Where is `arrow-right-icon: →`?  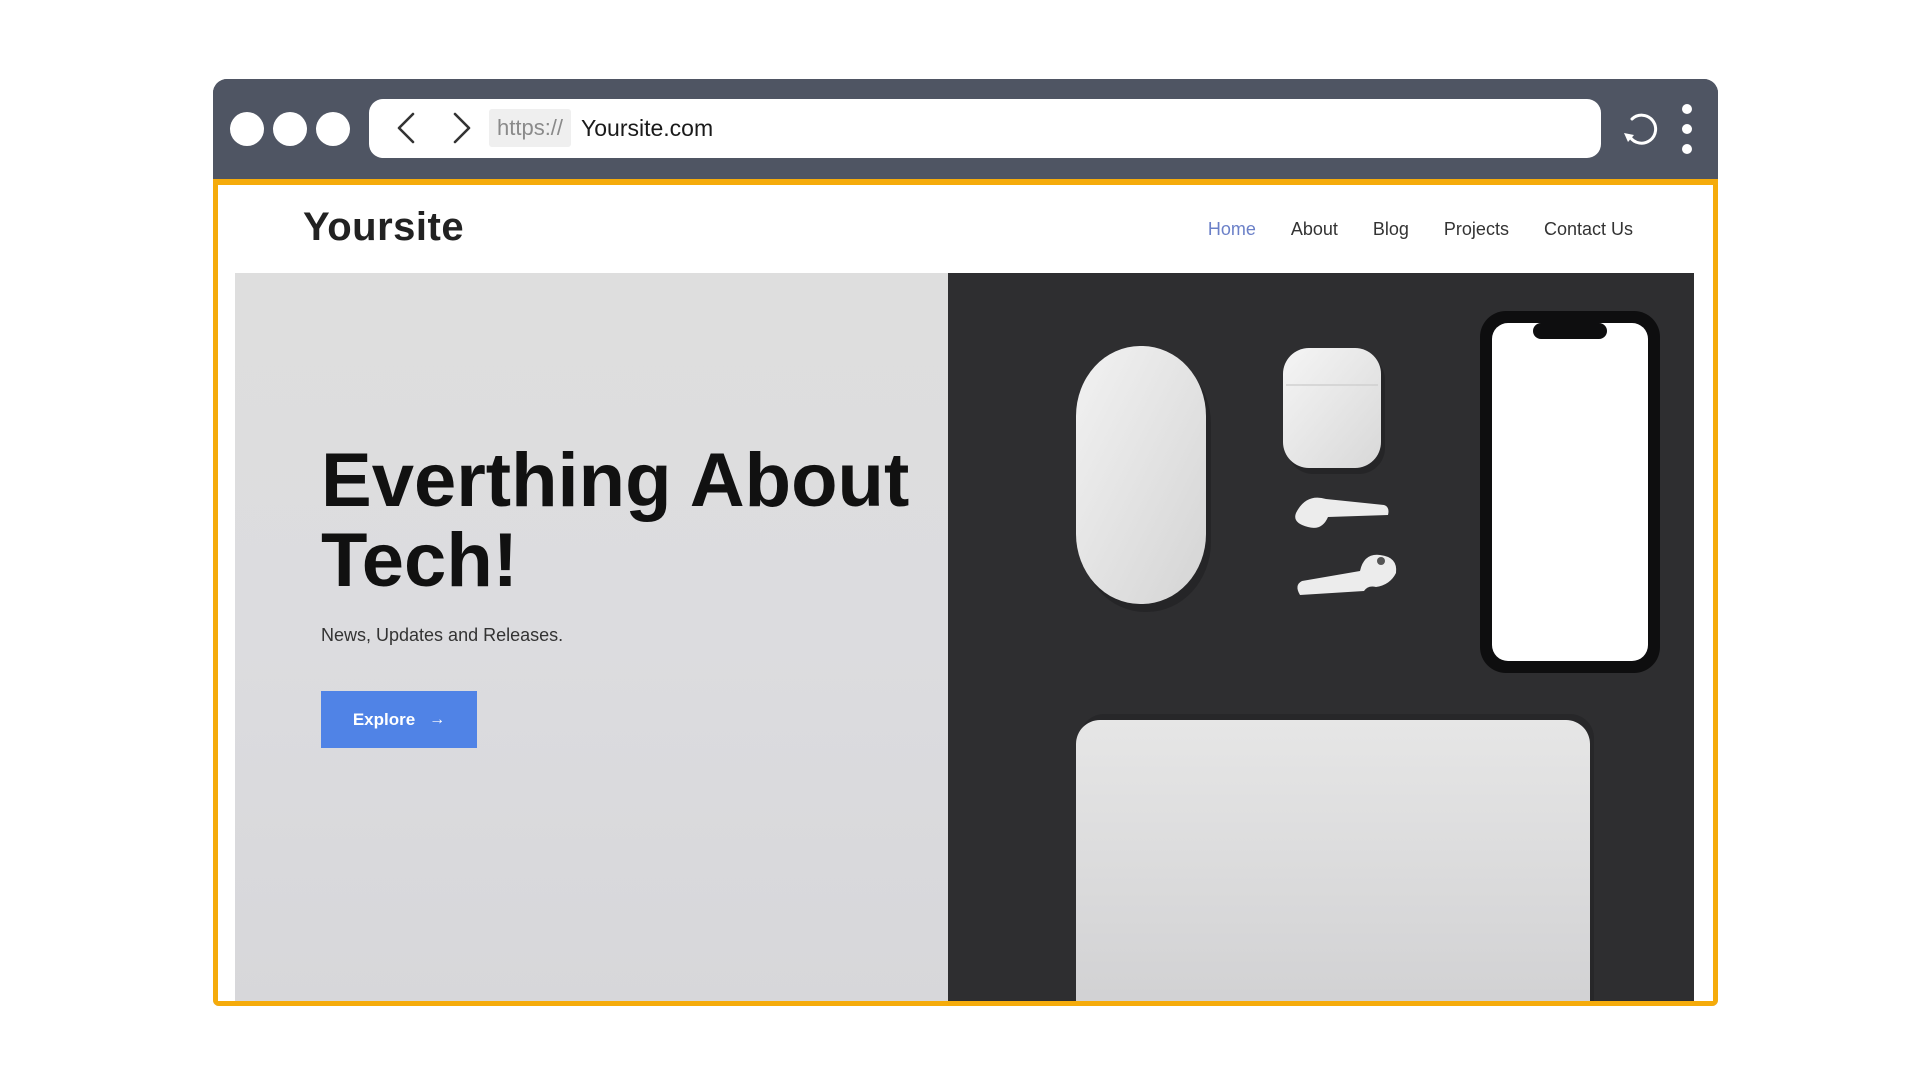
arrow-right-icon: → is located at coordinates (437, 719).